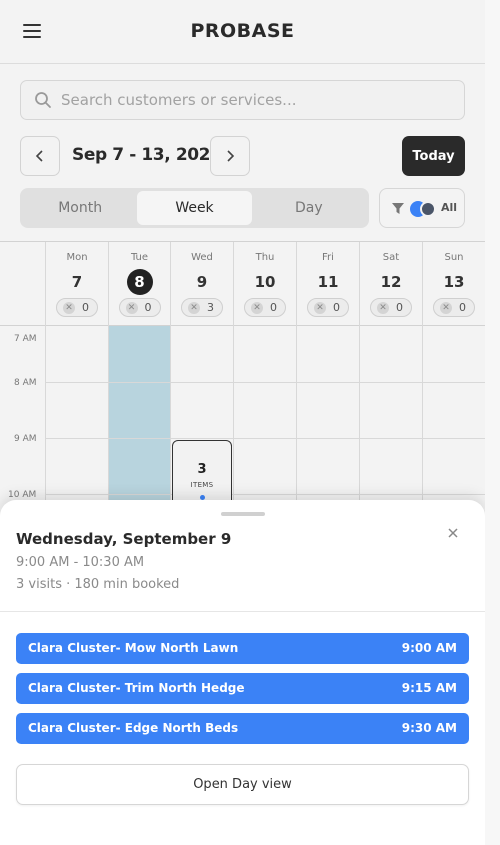  Describe the element at coordinates (242, 611) in the screenshot. I see `divider` at that location.